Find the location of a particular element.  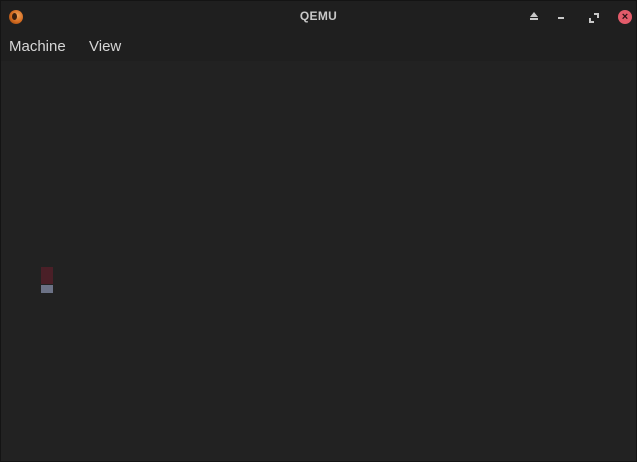

menu-machine: Machine is located at coordinates (37, 46).